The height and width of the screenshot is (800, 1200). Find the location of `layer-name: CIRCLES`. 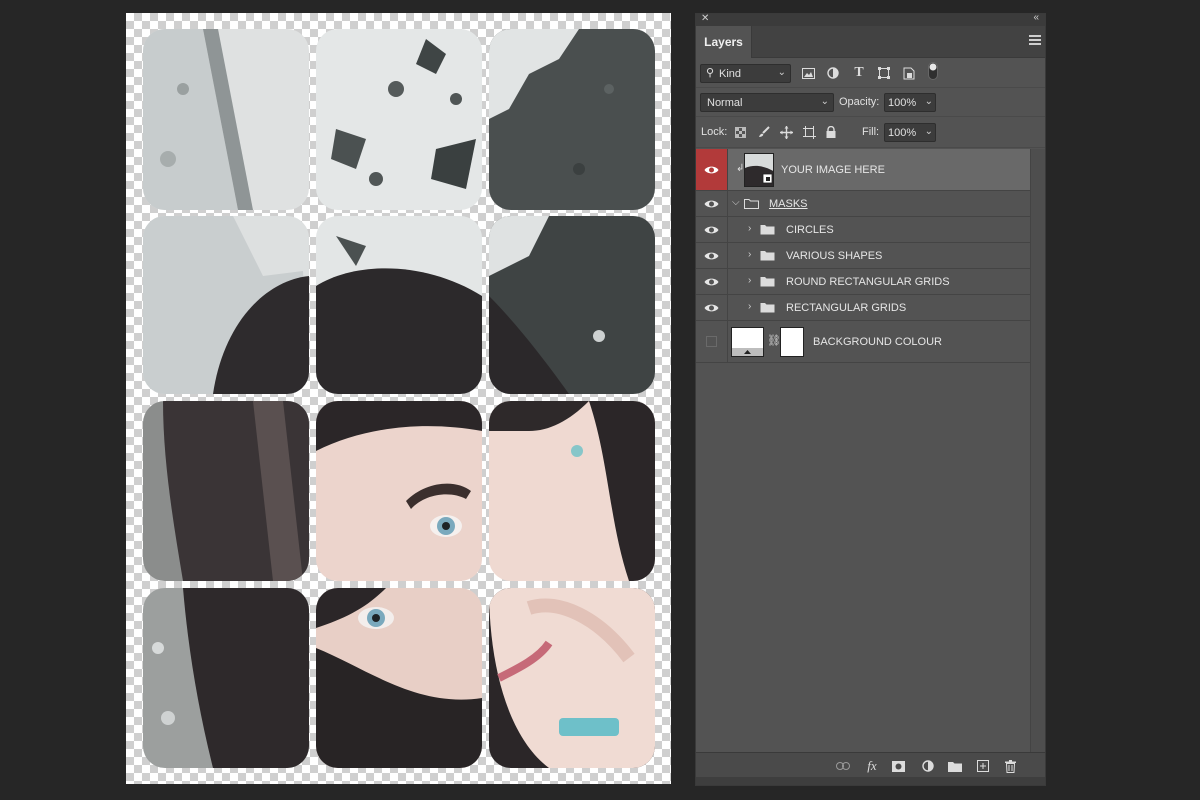

layer-name: CIRCLES is located at coordinates (810, 230).